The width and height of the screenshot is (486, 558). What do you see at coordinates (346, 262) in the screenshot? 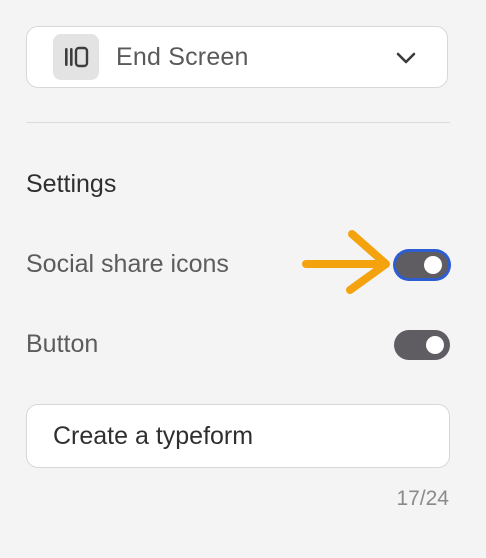
I see `arrow-right-icon` at bounding box center [346, 262].